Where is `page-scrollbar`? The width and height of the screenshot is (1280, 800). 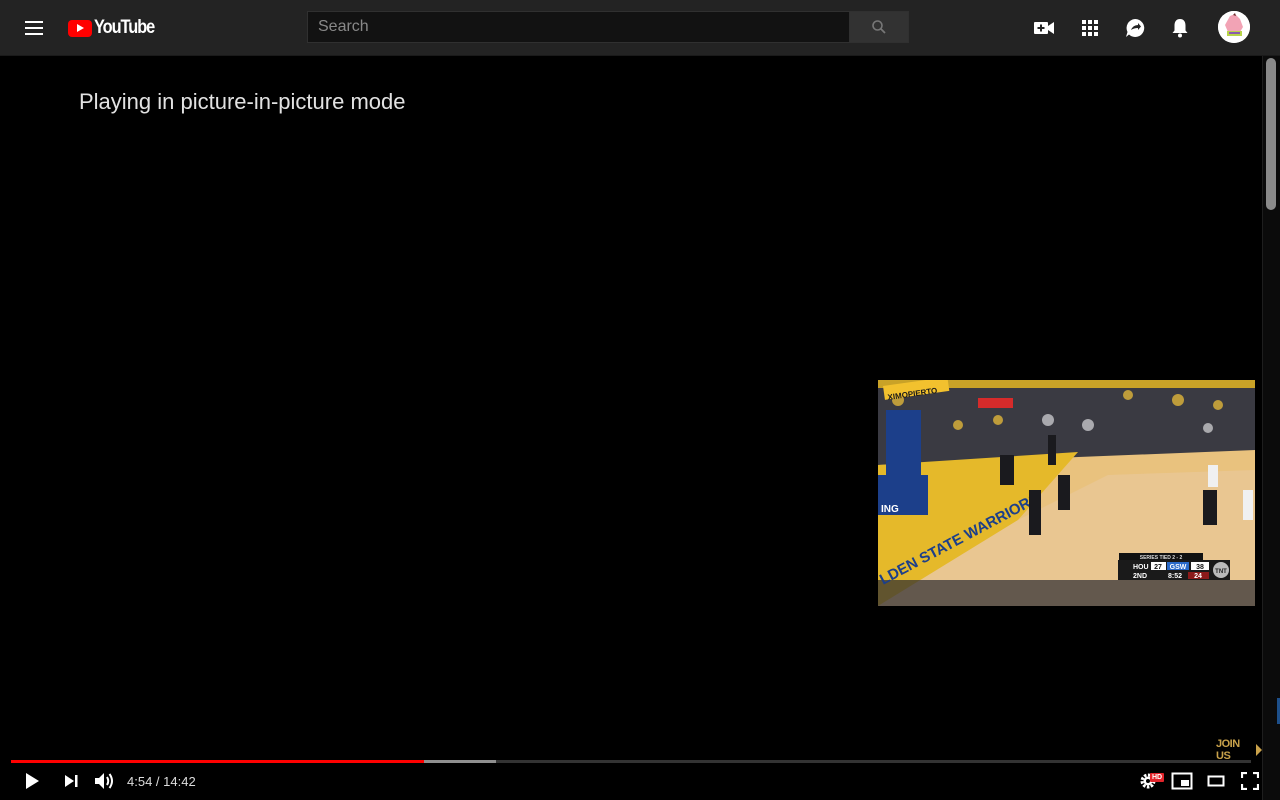 page-scrollbar is located at coordinates (1271, 428).